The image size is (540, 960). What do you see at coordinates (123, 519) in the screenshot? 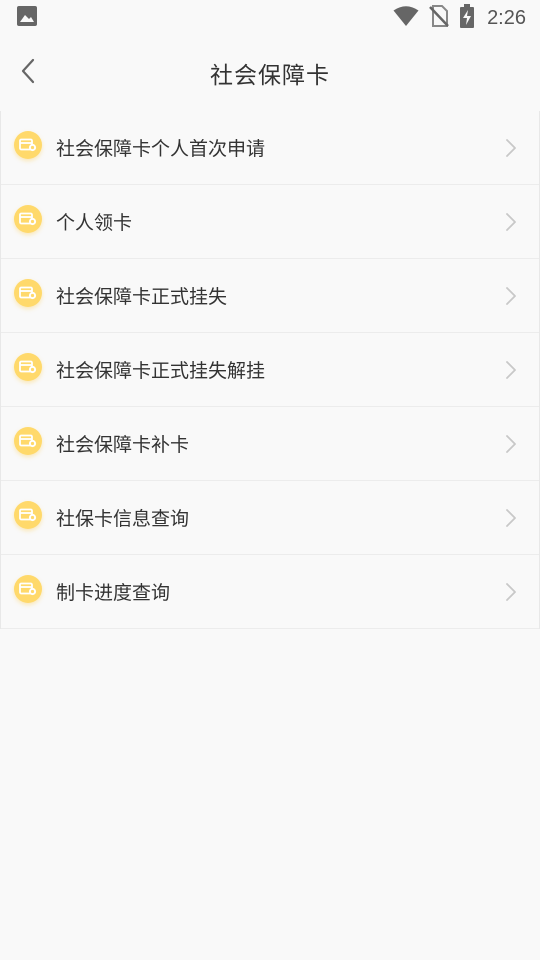
I see `menu-item-label: 社保卡信息查询` at bounding box center [123, 519].